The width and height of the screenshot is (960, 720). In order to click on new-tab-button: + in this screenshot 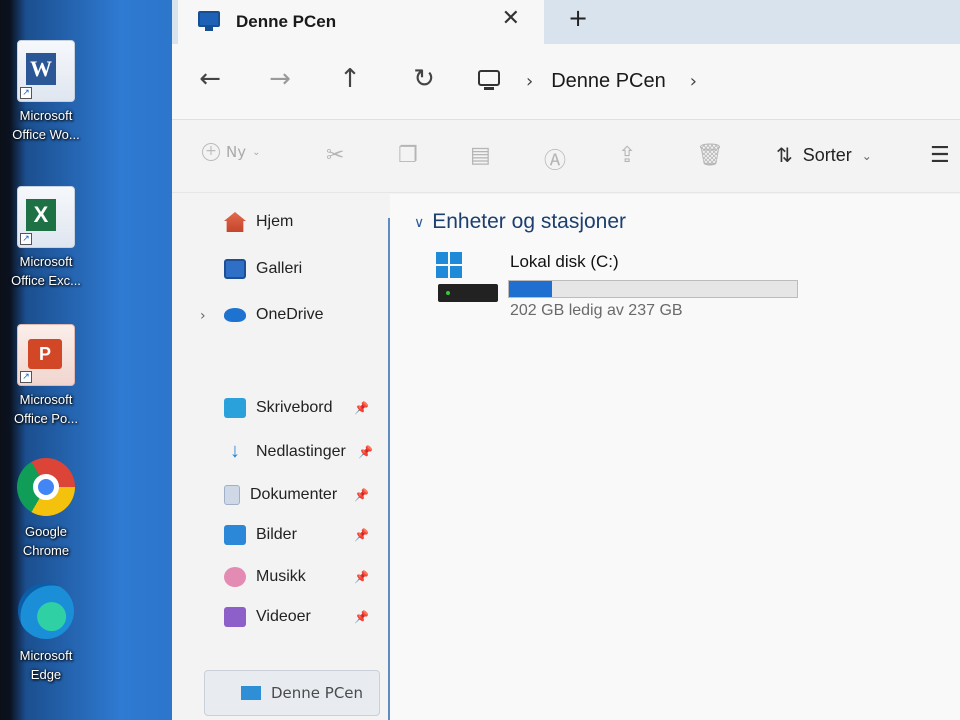, I will do `click(578, 18)`.